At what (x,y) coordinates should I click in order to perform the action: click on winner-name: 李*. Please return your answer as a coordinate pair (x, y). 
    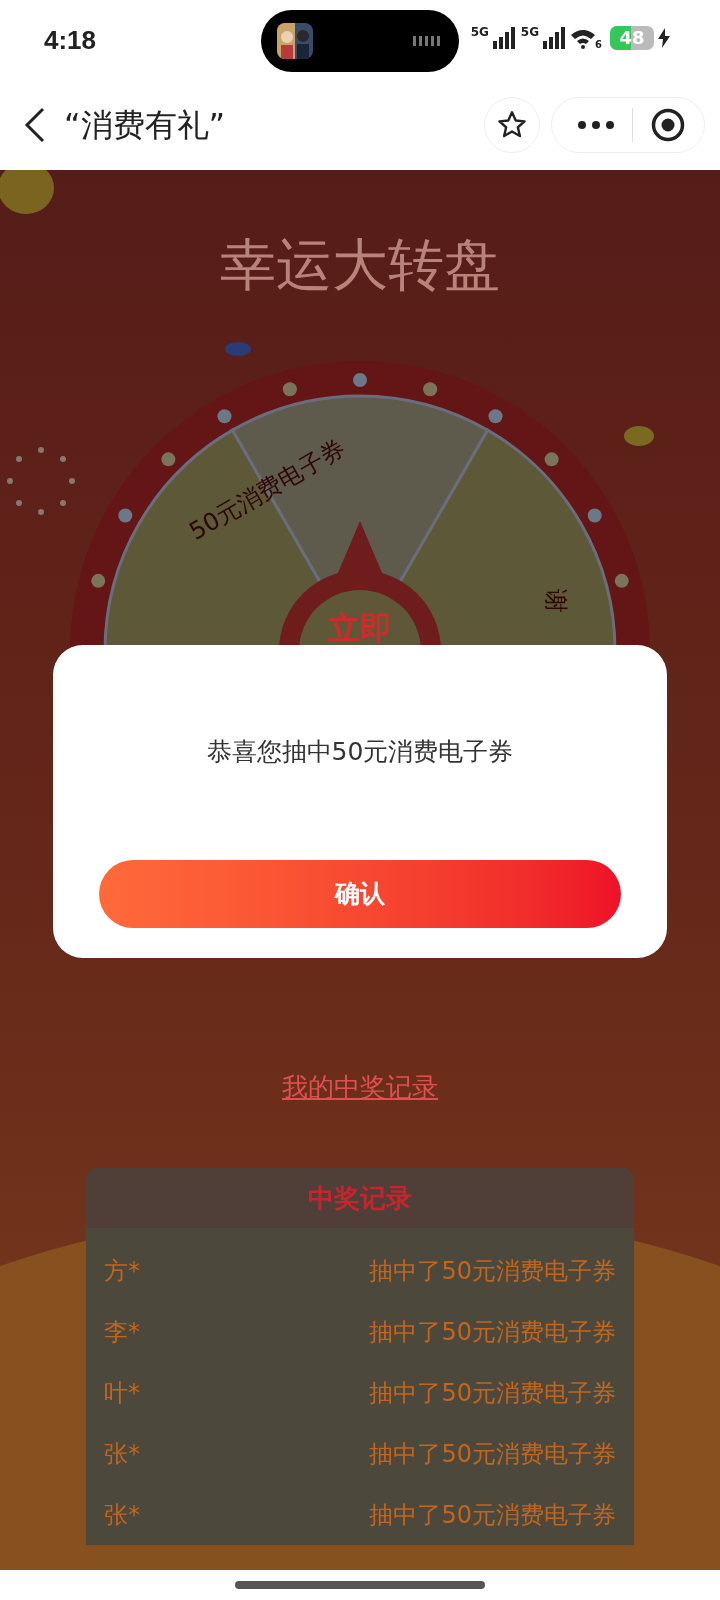
    Looking at the image, I should click on (122, 1332).